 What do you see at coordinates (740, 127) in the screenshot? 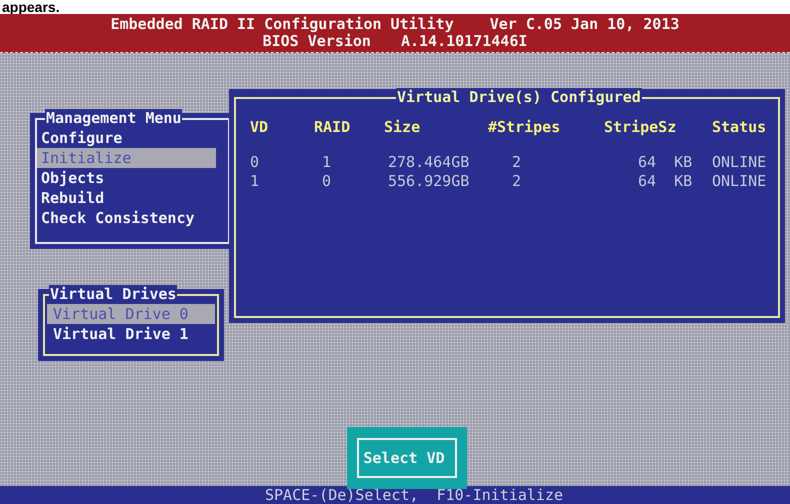
I see `column-header: Status` at bounding box center [740, 127].